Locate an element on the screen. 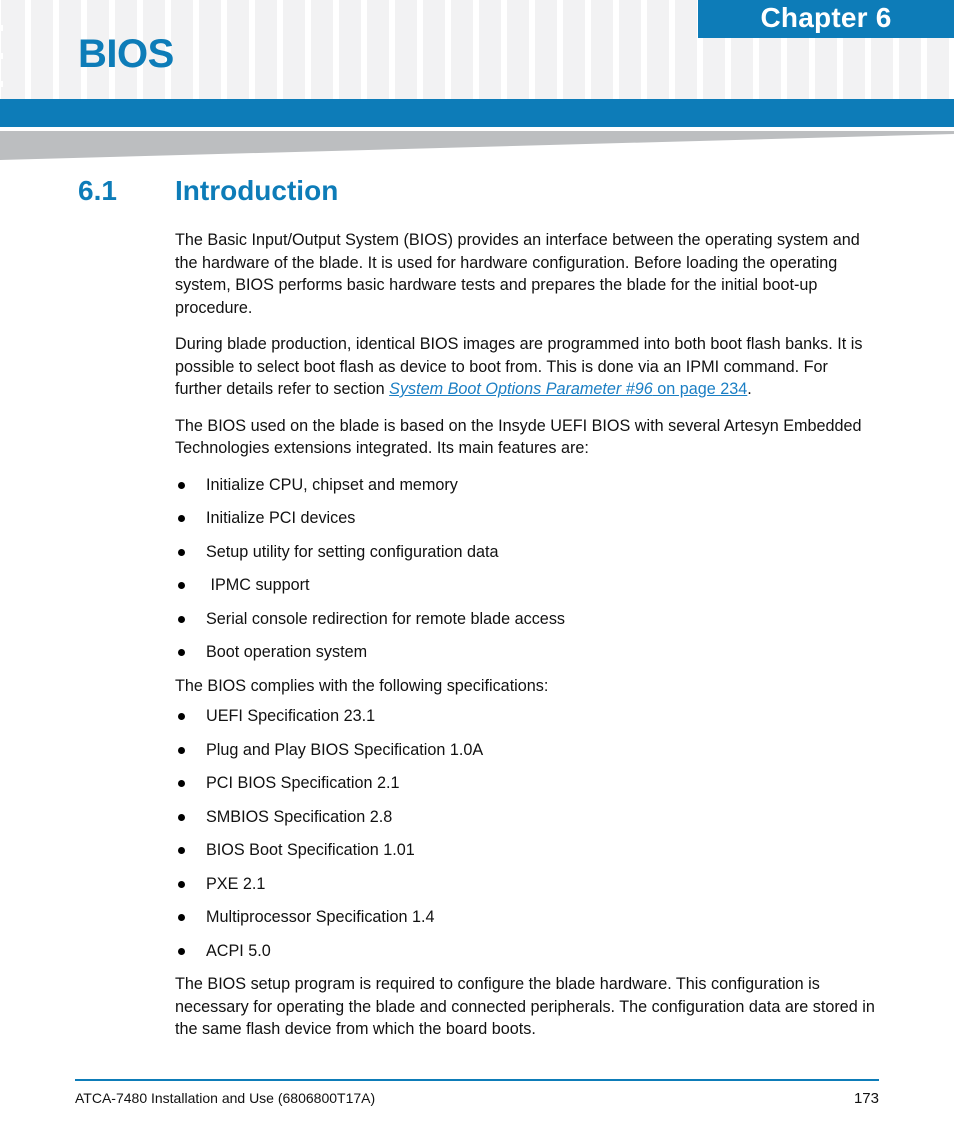  footer-page-number: 173 is located at coordinates (866, 1098).